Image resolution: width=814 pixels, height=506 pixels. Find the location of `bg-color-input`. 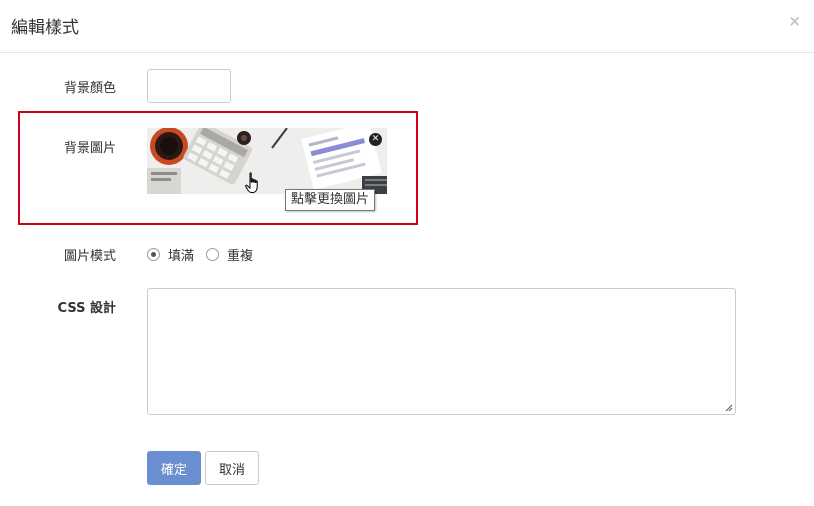

bg-color-input is located at coordinates (189, 86).